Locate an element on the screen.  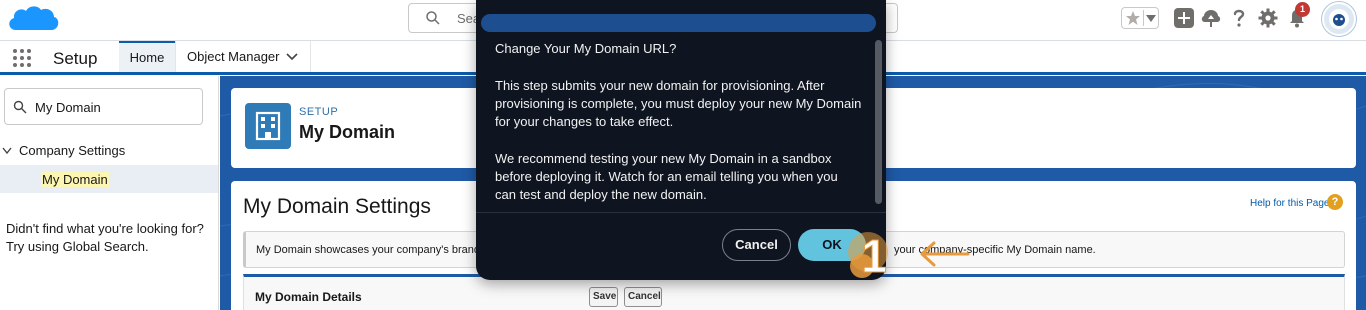
help-question-icon: ? is located at coordinates (1335, 202).